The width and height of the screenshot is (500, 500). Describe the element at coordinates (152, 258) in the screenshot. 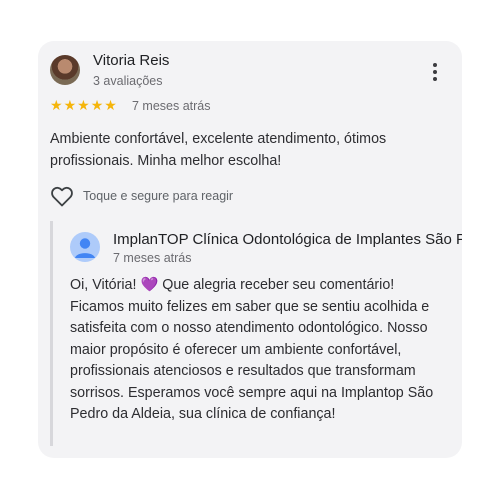

I see `reply-time: 7 meses atrás` at that location.